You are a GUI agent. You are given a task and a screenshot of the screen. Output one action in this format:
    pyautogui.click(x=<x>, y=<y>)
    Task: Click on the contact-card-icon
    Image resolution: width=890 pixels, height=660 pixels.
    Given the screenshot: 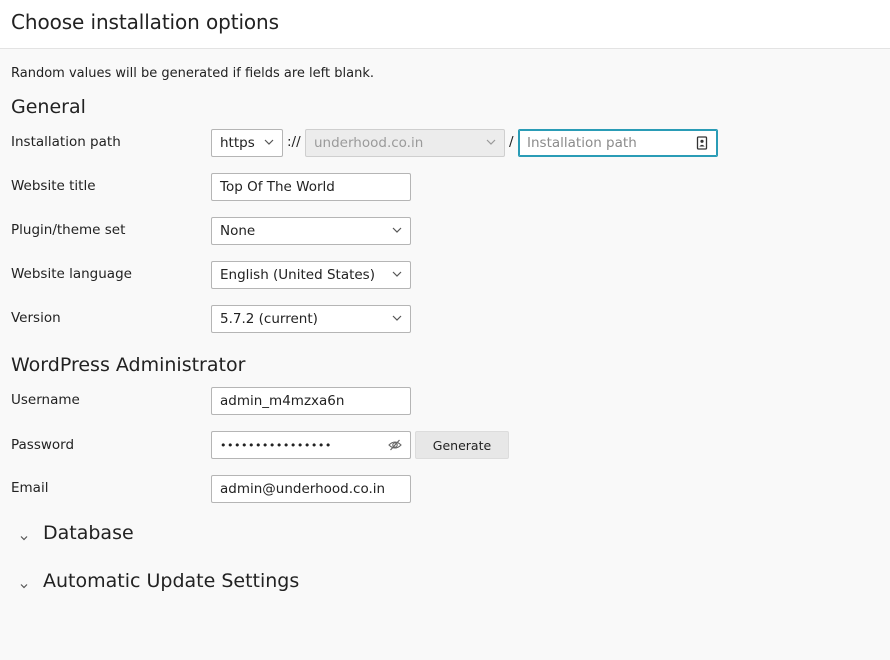 What is the action you would take?
    pyautogui.click(x=702, y=143)
    